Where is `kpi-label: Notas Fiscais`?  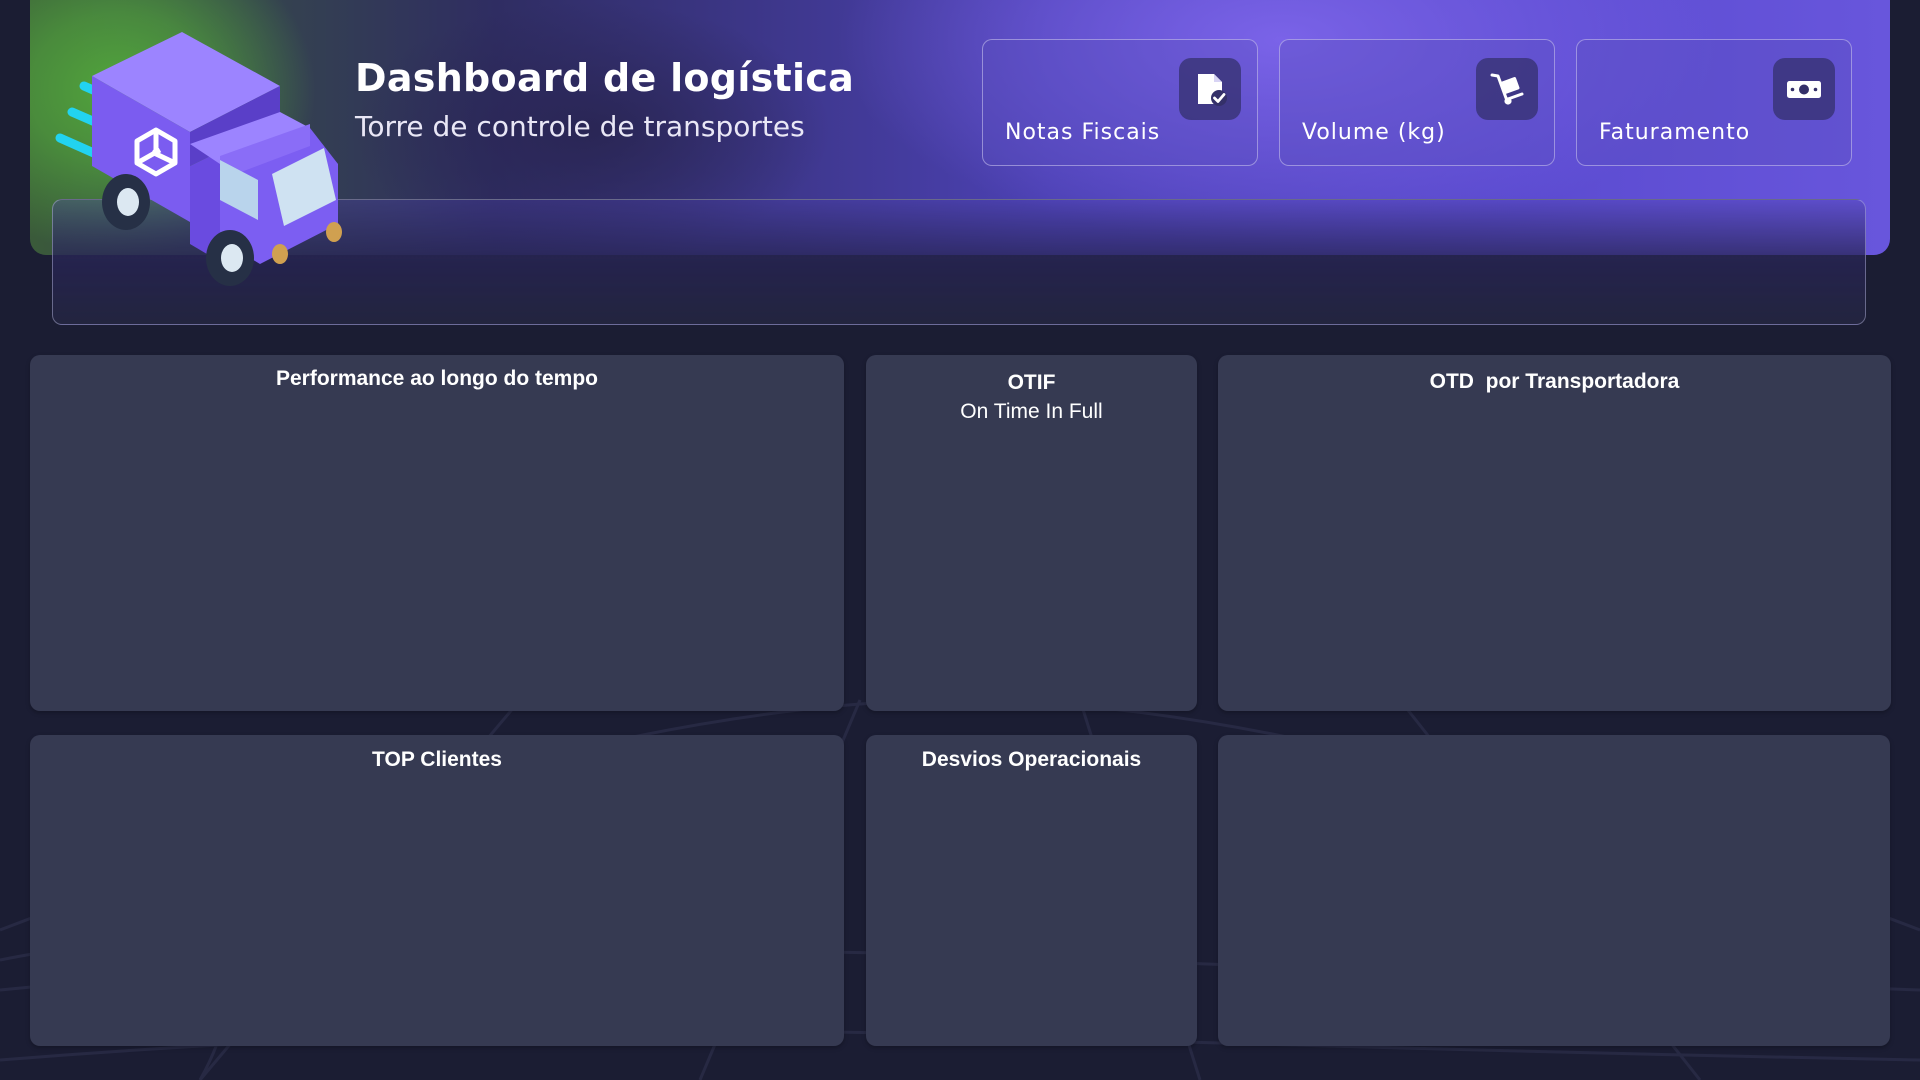 kpi-label: Notas Fiscais is located at coordinates (1083, 132).